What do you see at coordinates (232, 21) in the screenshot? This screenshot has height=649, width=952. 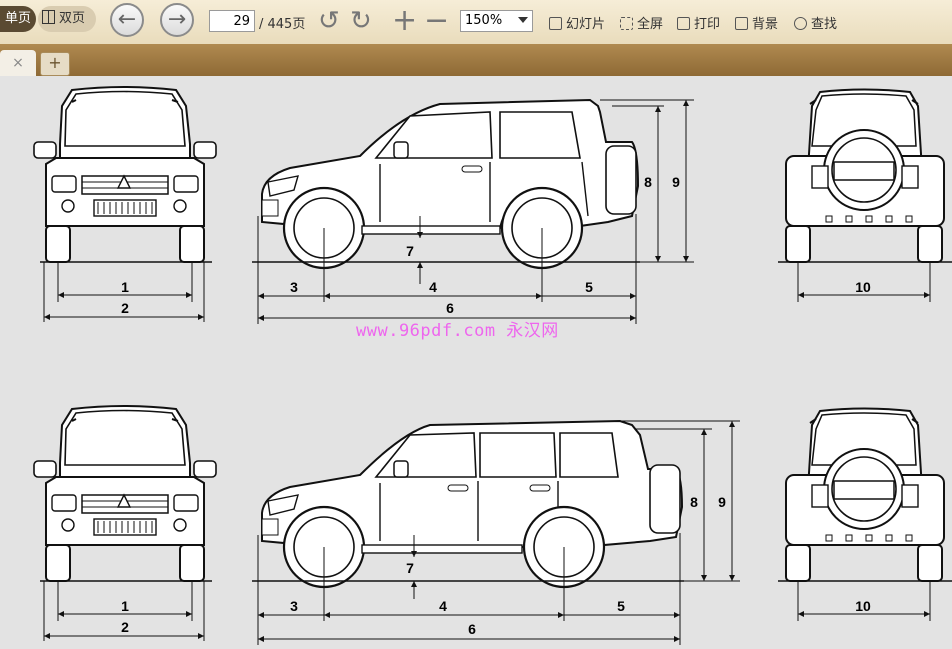 I see `page-number-input` at bounding box center [232, 21].